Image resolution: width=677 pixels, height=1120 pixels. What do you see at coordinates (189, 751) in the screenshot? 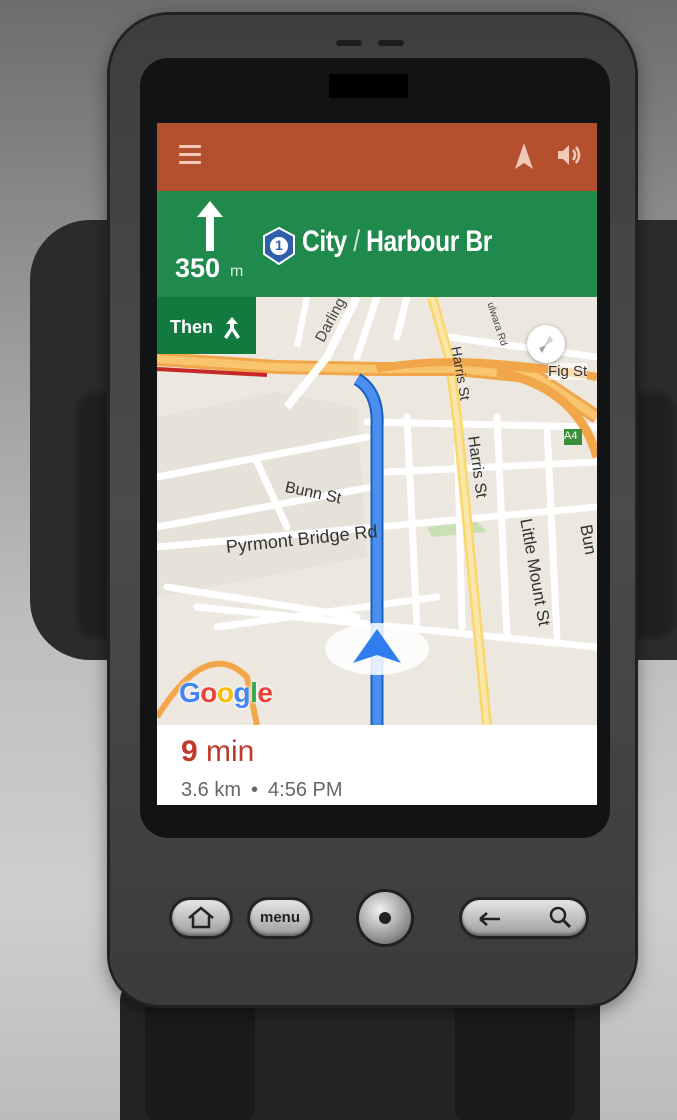
I see `eta-minutes-value: 9` at bounding box center [189, 751].